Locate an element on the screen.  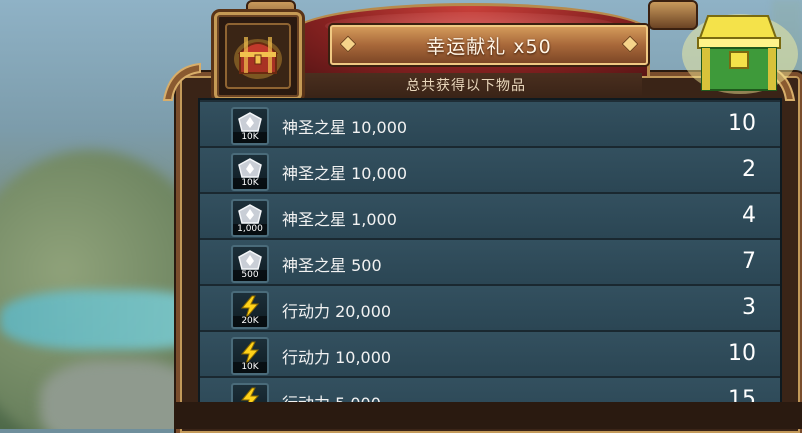
item-name: 神圣之星 1,000 is located at coordinates (339, 219).